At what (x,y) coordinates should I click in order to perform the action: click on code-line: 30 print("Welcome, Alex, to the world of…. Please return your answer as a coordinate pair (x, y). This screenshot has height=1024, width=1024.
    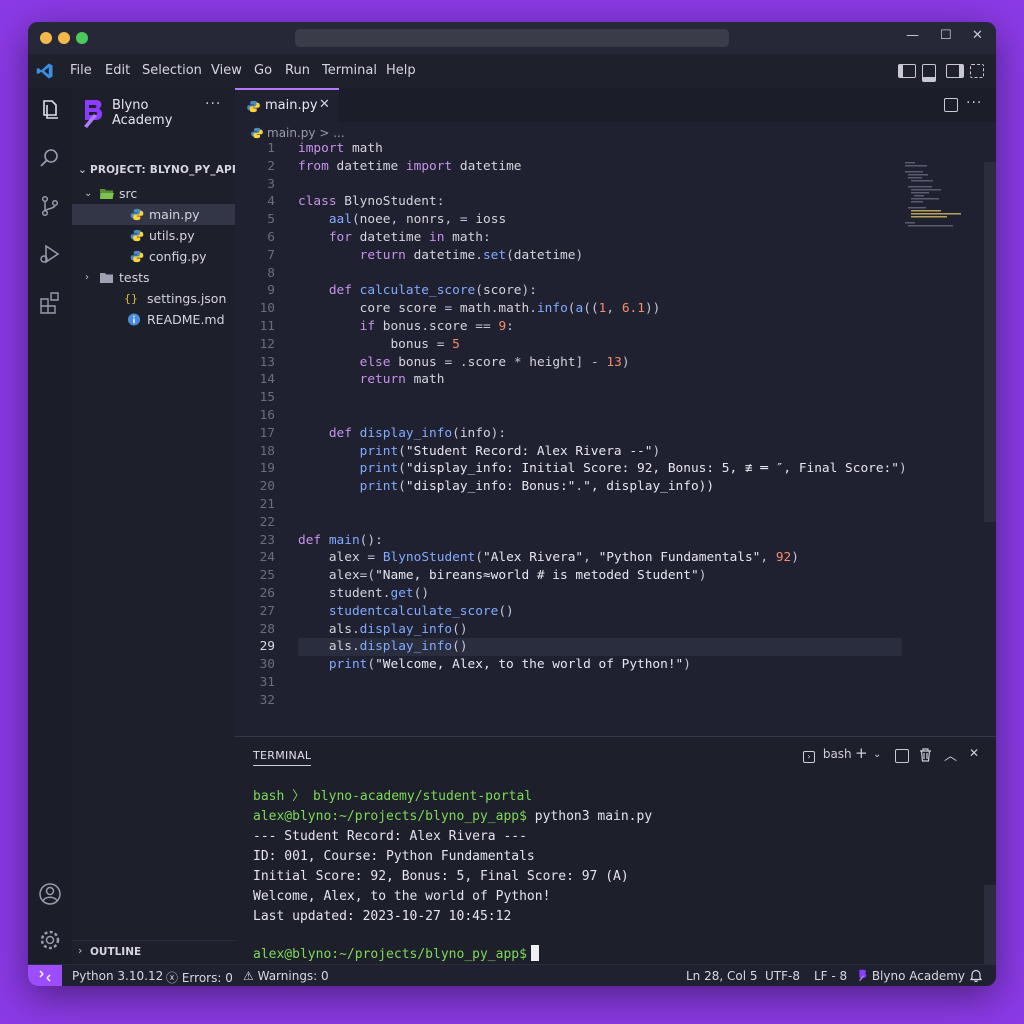
    Looking at the image, I should click on (615, 665).